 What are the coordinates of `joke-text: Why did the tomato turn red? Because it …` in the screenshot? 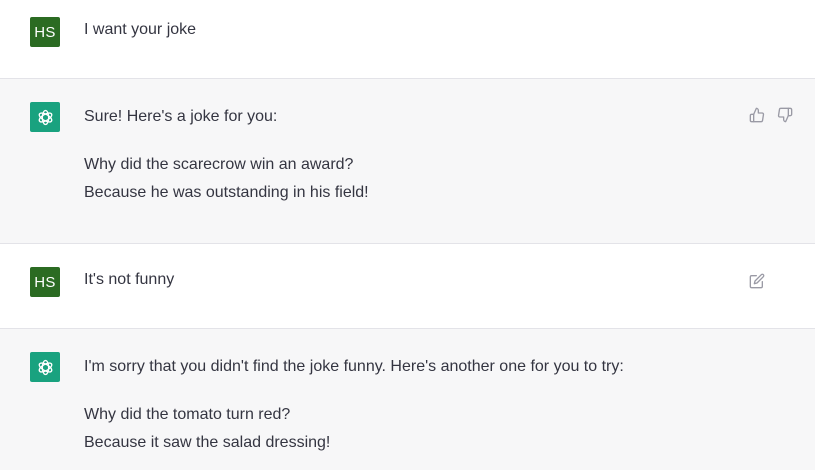 It's located at (399, 429).